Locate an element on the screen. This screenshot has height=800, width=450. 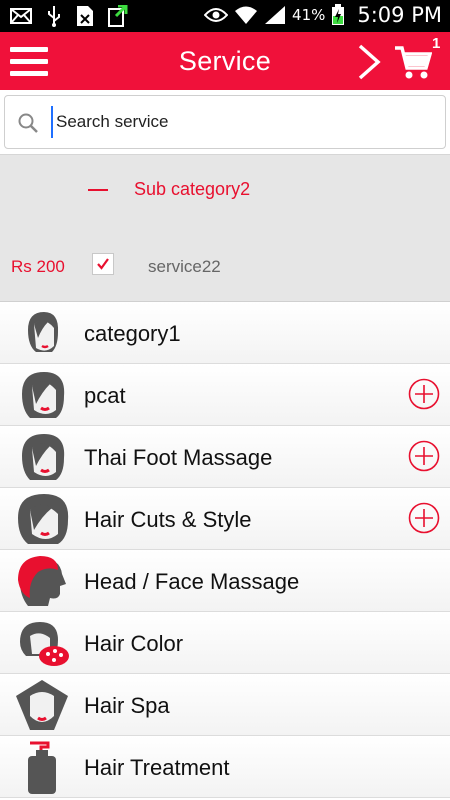
list-item: Hair Cuts & Style is located at coordinates (225, 519).